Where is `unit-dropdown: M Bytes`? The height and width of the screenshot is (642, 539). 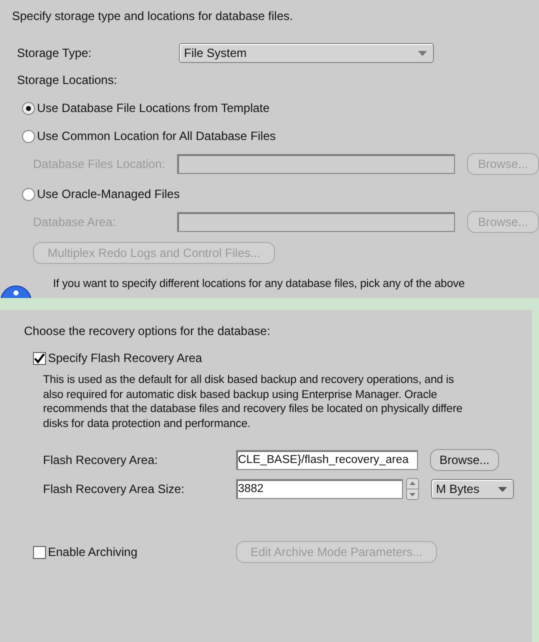
unit-dropdown: M Bytes is located at coordinates (472, 489).